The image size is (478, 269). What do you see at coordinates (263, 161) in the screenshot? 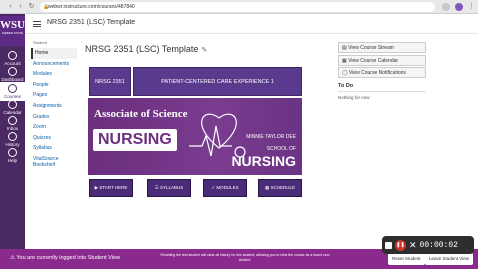
I see `banner-school-nursing: NURSING` at bounding box center [263, 161].